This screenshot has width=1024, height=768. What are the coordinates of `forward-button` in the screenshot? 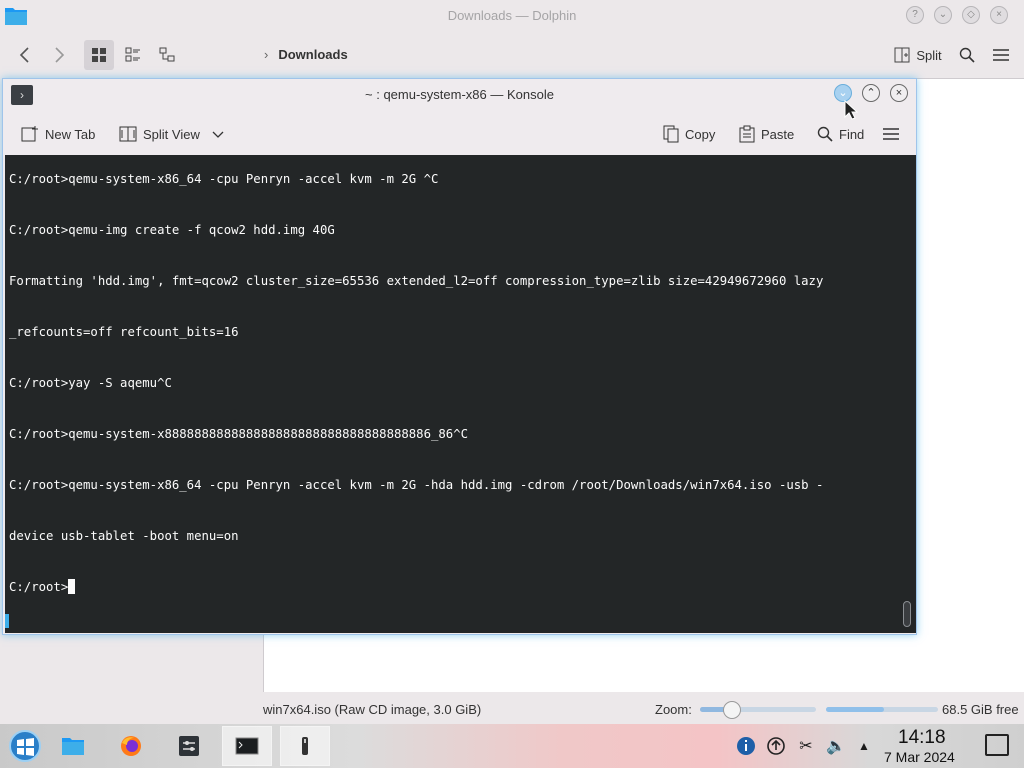 It's located at (59, 55).